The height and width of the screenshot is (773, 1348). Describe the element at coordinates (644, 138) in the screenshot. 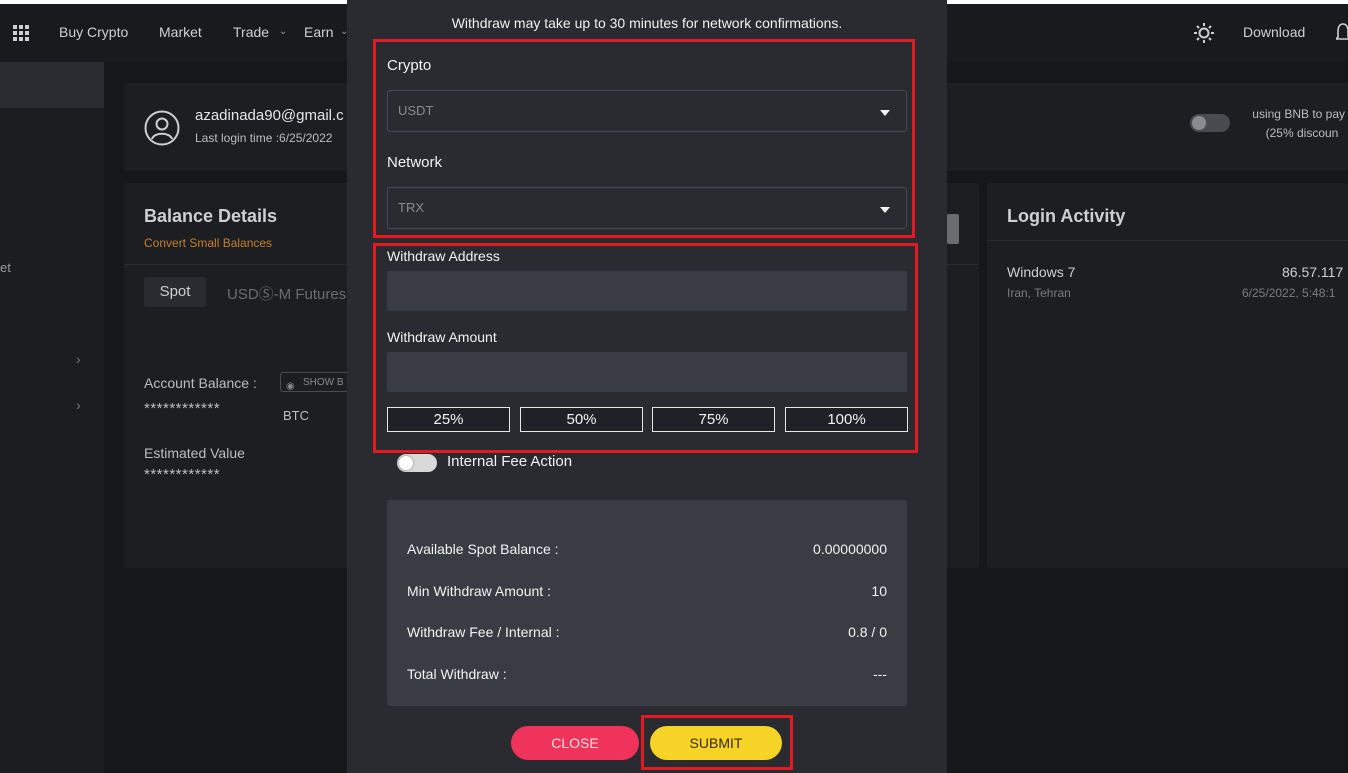

I see `highlight-box-crypto-network` at that location.